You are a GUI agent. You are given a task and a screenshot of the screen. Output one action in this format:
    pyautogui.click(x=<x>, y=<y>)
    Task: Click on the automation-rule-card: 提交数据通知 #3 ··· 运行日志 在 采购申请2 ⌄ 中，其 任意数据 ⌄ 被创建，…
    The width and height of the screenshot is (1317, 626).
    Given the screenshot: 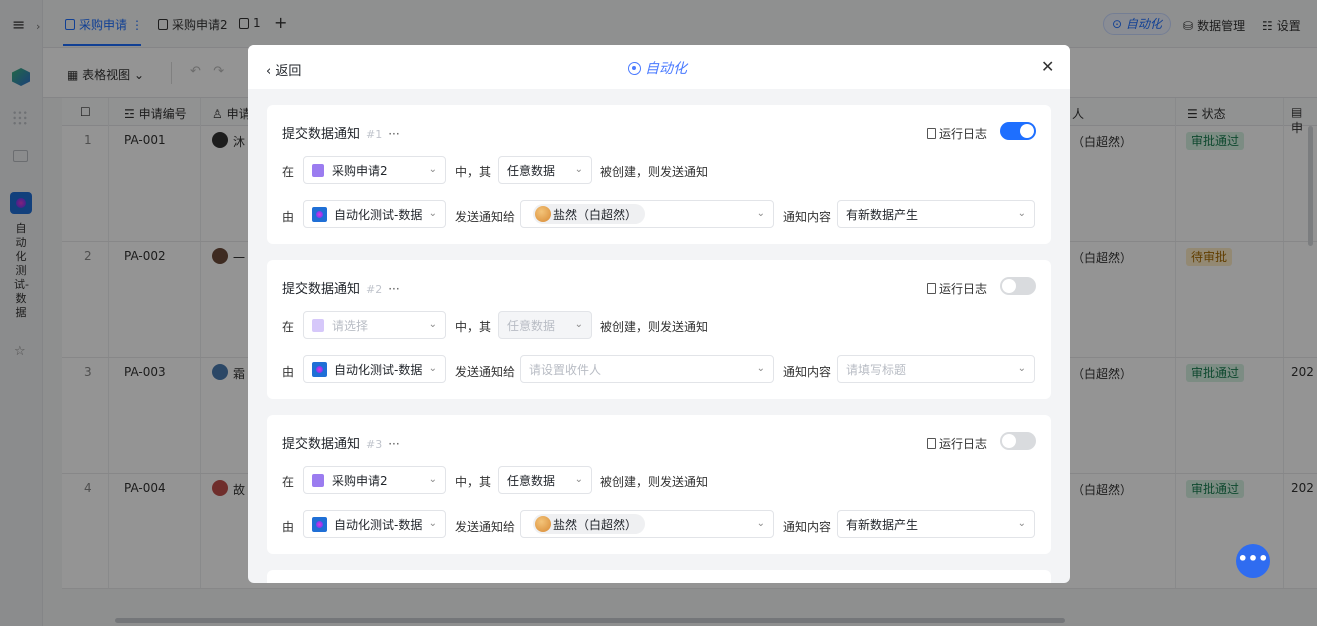 What is the action you would take?
    pyautogui.click(x=659, y=484)
    